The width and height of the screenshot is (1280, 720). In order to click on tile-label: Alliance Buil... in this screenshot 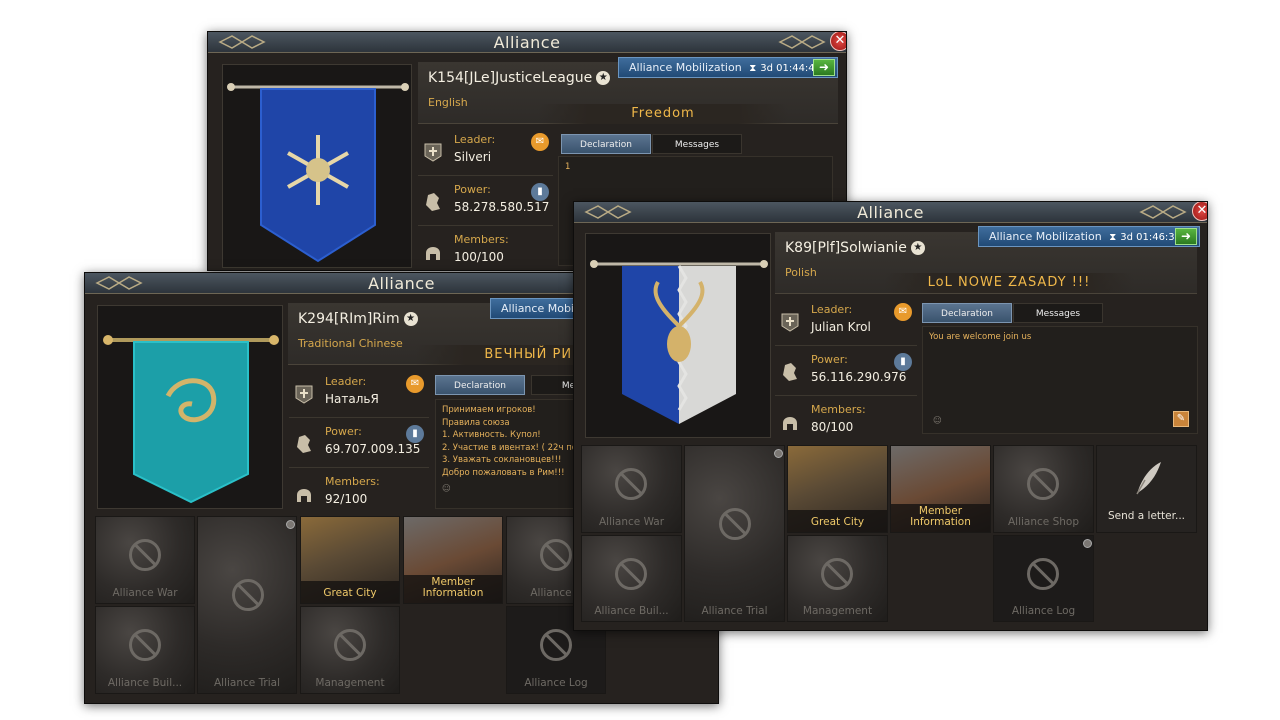, I will do `click(145, 683)`.